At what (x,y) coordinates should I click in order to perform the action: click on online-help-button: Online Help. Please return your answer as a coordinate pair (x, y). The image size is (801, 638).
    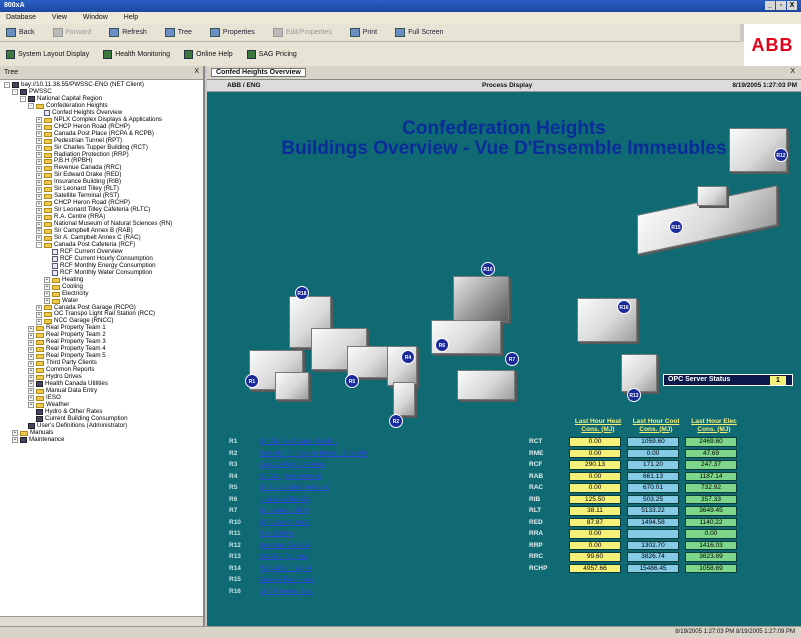
    Looking at the image, I should click on (208, 54).